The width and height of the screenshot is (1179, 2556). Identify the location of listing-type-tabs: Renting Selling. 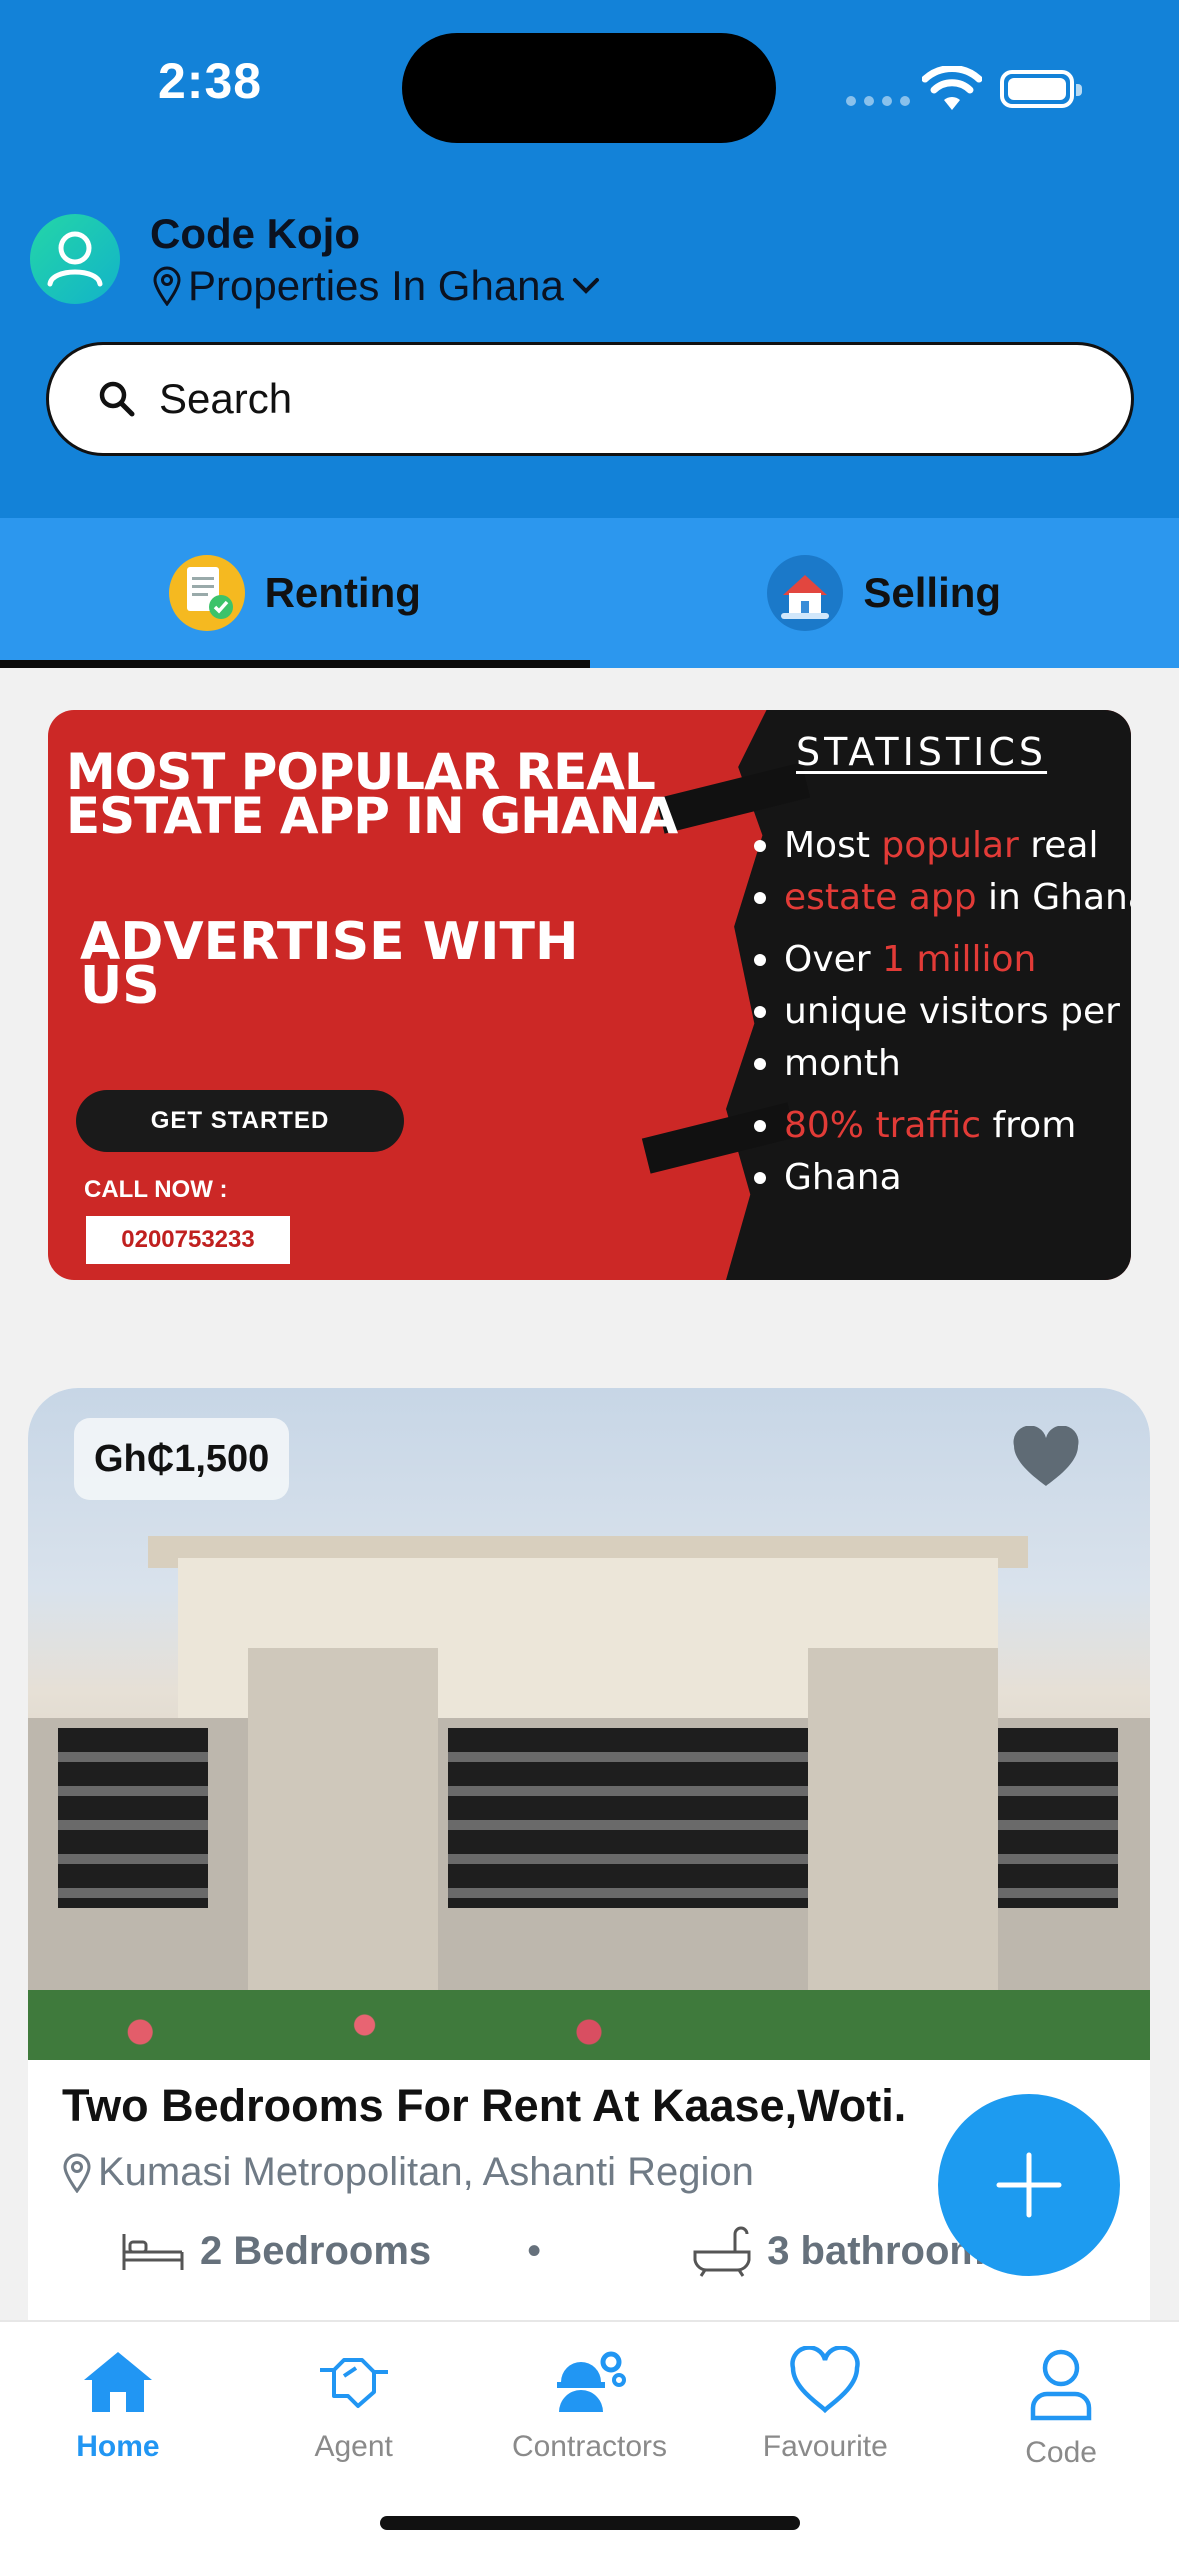
(589, 593).